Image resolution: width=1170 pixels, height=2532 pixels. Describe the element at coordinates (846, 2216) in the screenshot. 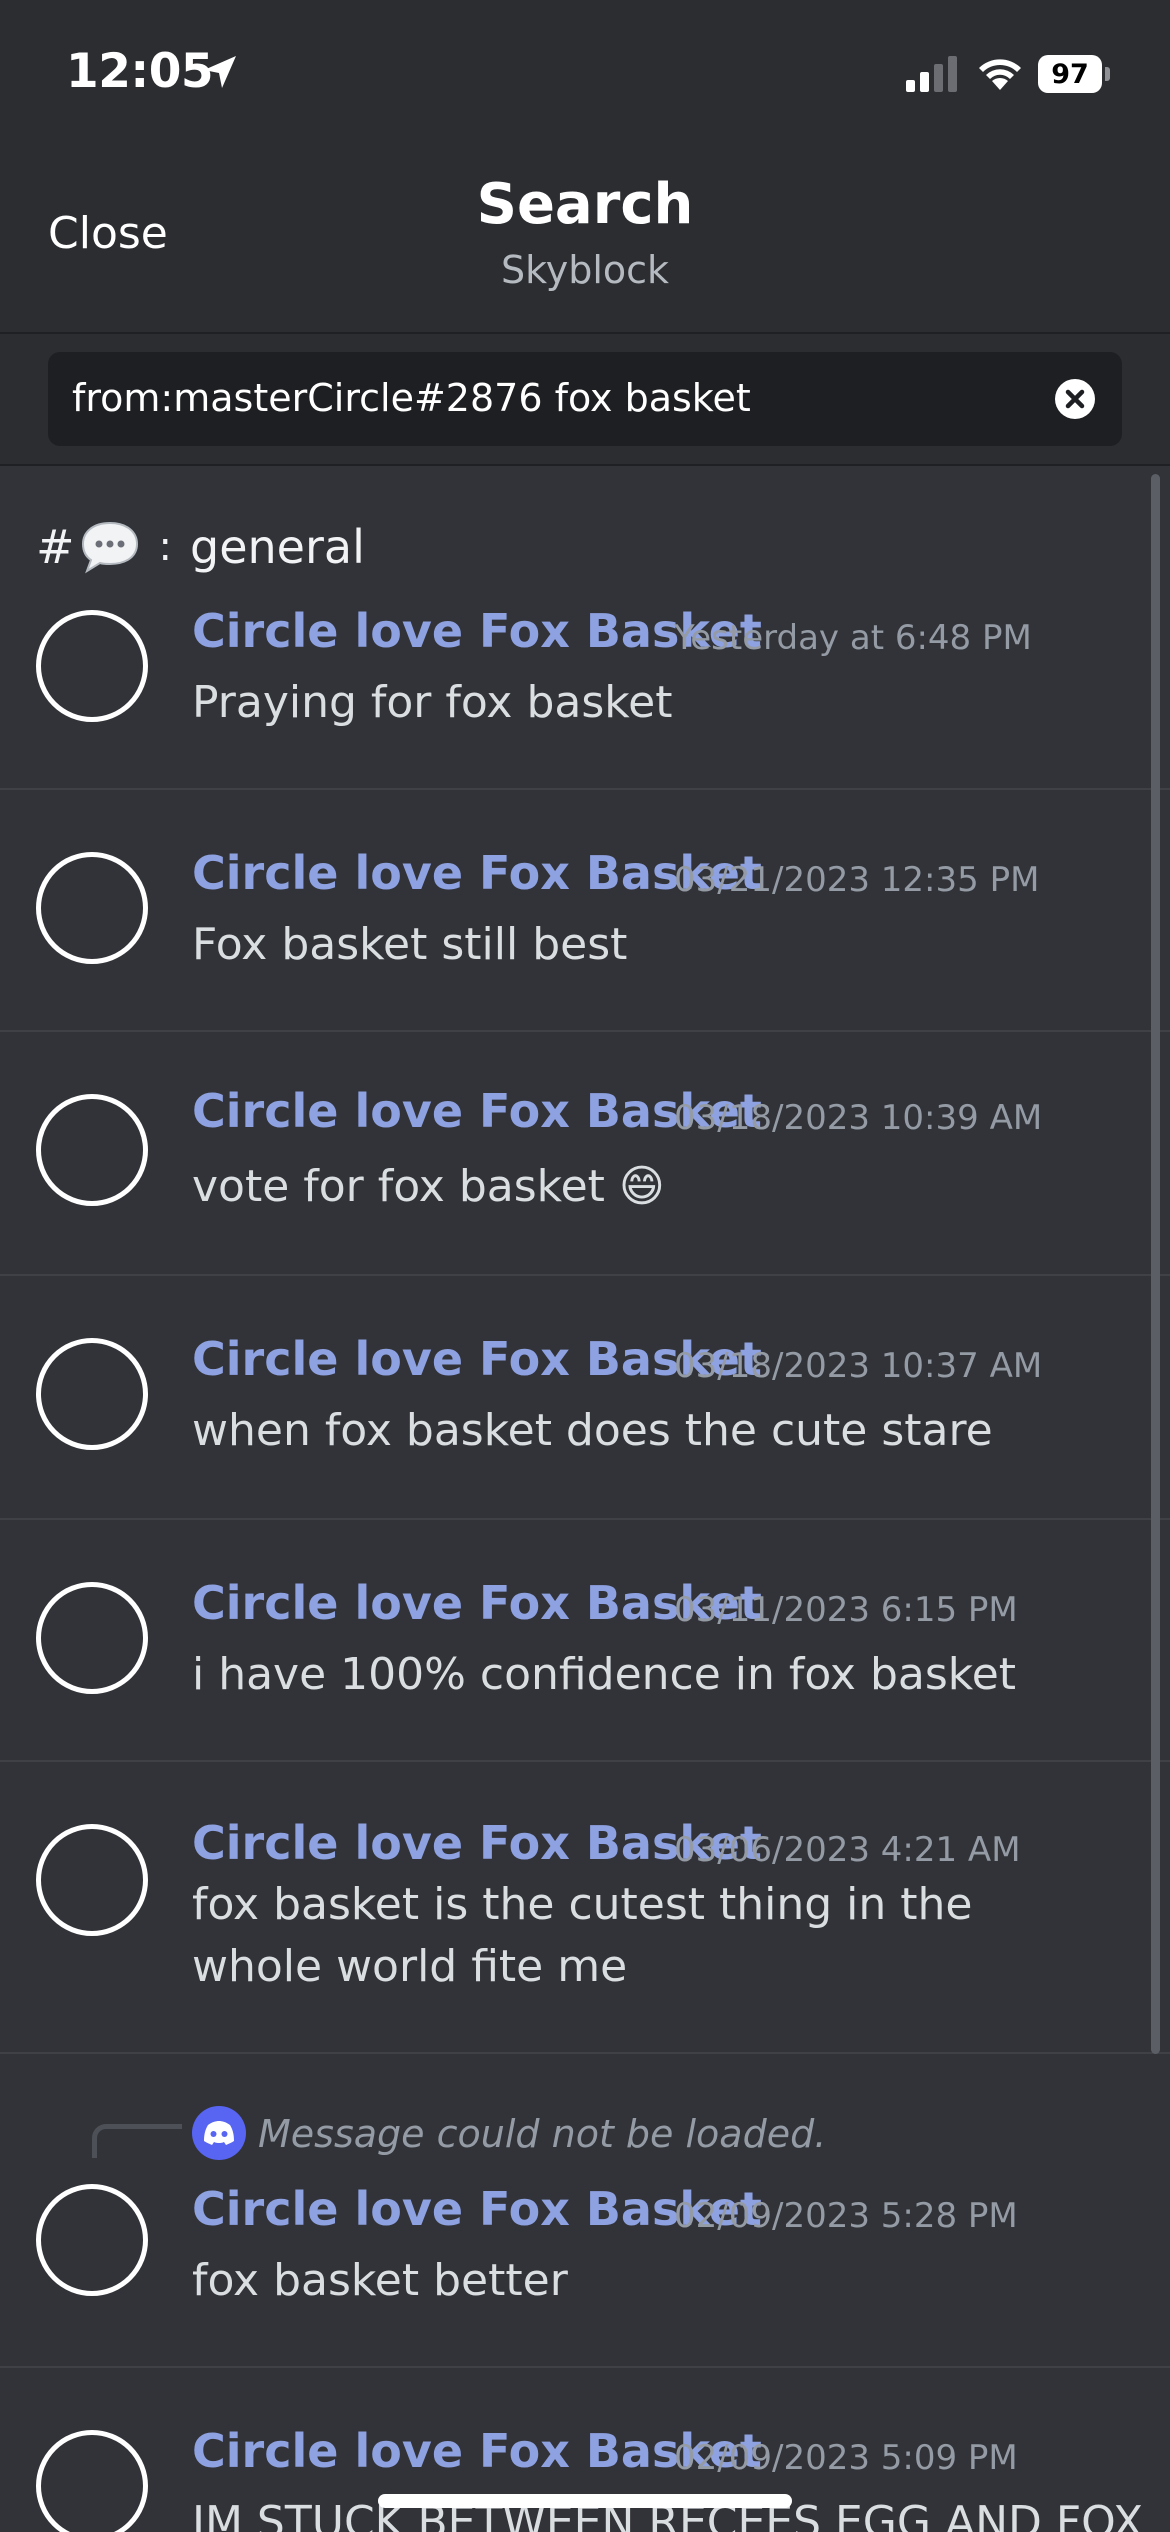

I see `message-timestamp: 02/09/2023 5:28 PM` at that location.